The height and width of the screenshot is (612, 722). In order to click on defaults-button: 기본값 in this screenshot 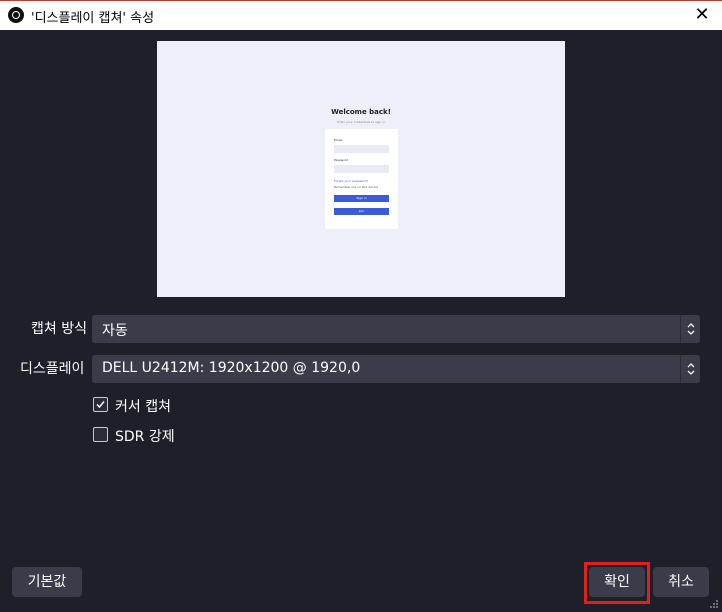, I will do `click(47, 582)`.